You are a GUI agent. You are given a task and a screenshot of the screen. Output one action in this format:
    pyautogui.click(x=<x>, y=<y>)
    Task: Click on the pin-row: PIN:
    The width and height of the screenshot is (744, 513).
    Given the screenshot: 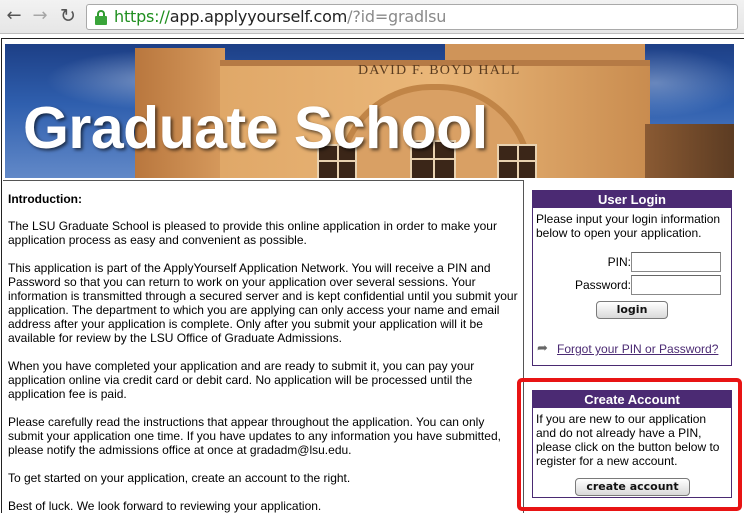 What is the action you would take?
    pyautogui.click(x=633, y=262)
    